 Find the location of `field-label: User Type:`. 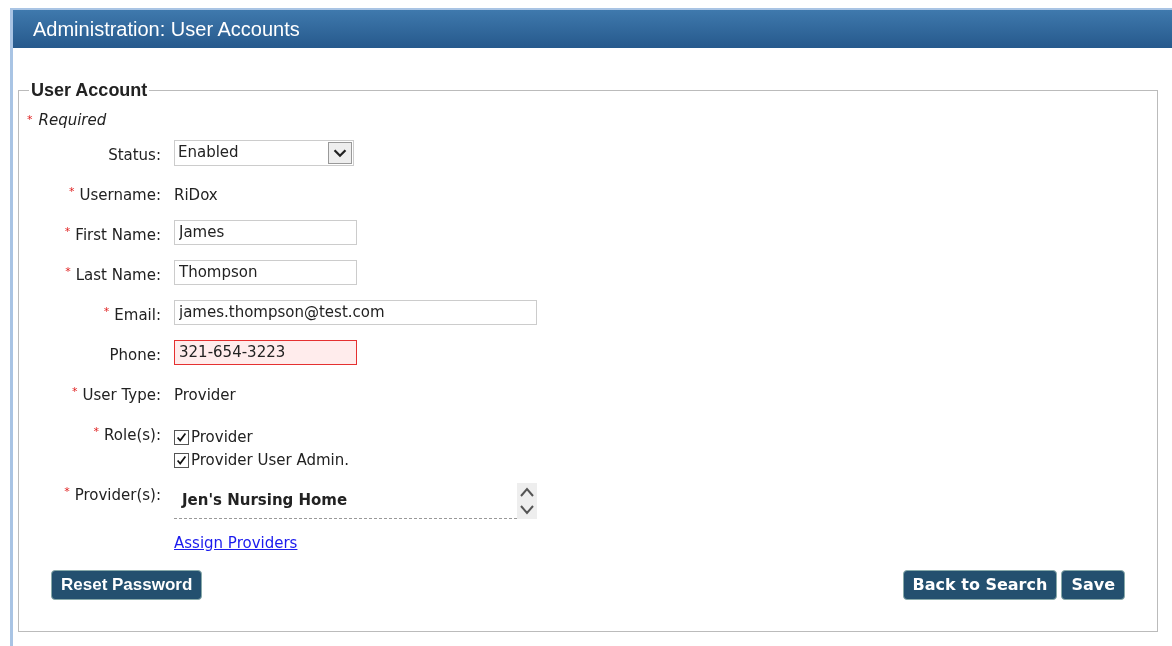

field-label: User Type: is located at coordinates (121, 395).